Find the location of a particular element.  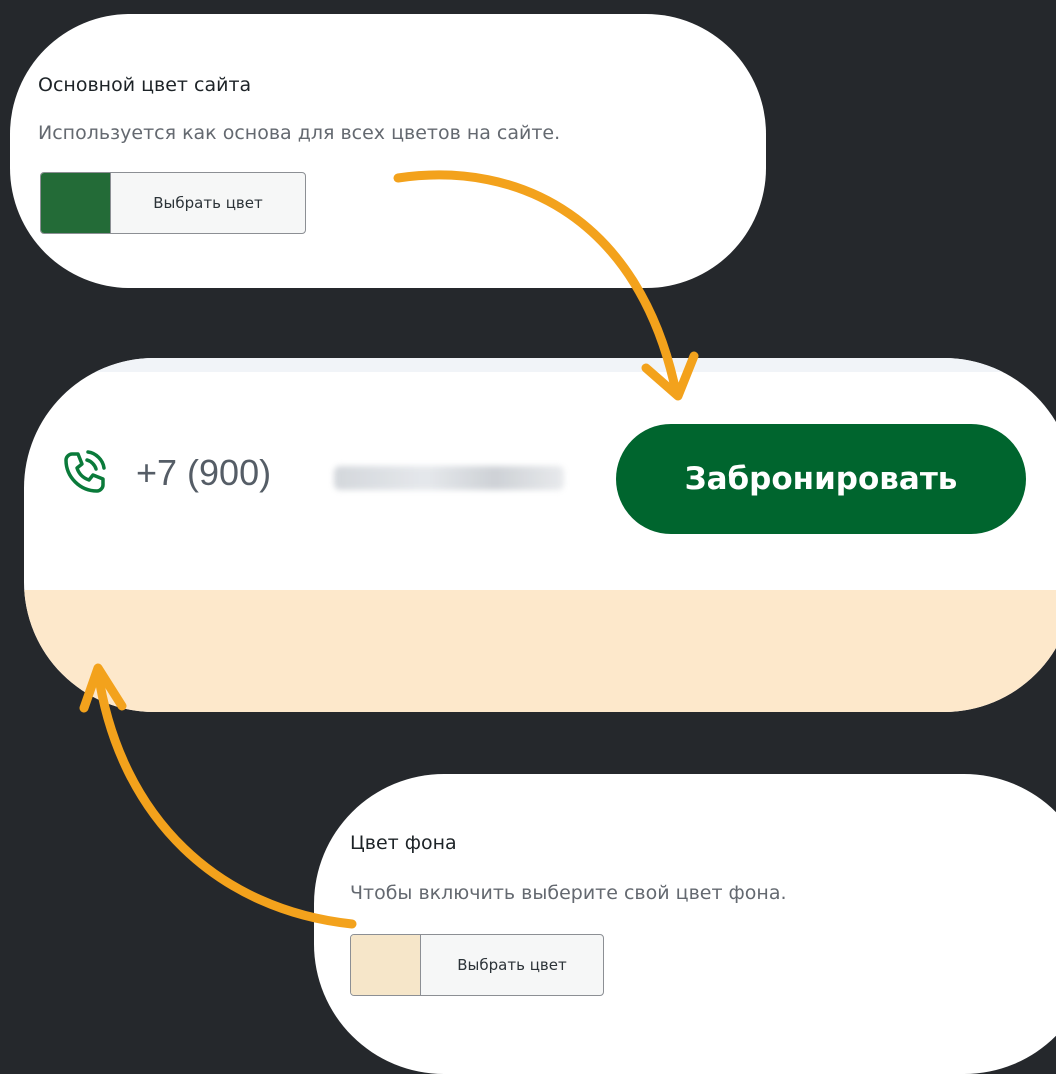

preview-top-strip is located at coordinates (540, 365).